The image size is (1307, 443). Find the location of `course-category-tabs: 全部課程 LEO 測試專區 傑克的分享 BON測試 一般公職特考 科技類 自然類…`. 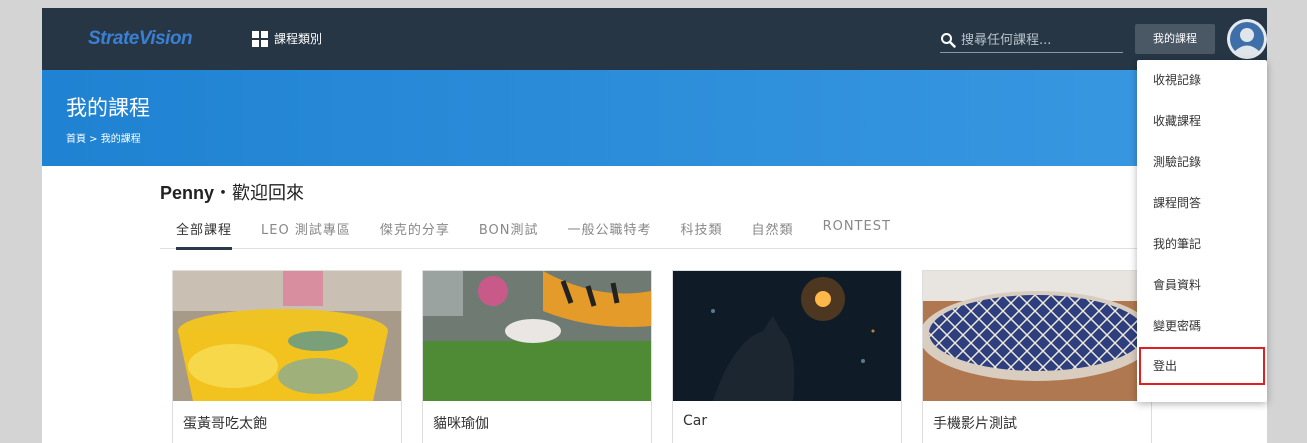

course-category-tabs: 全部課程 LEO 測試專區 傑克的分享 BON測試 一般公職特考 科技類 自然類… is located at coordinates (695, 232).